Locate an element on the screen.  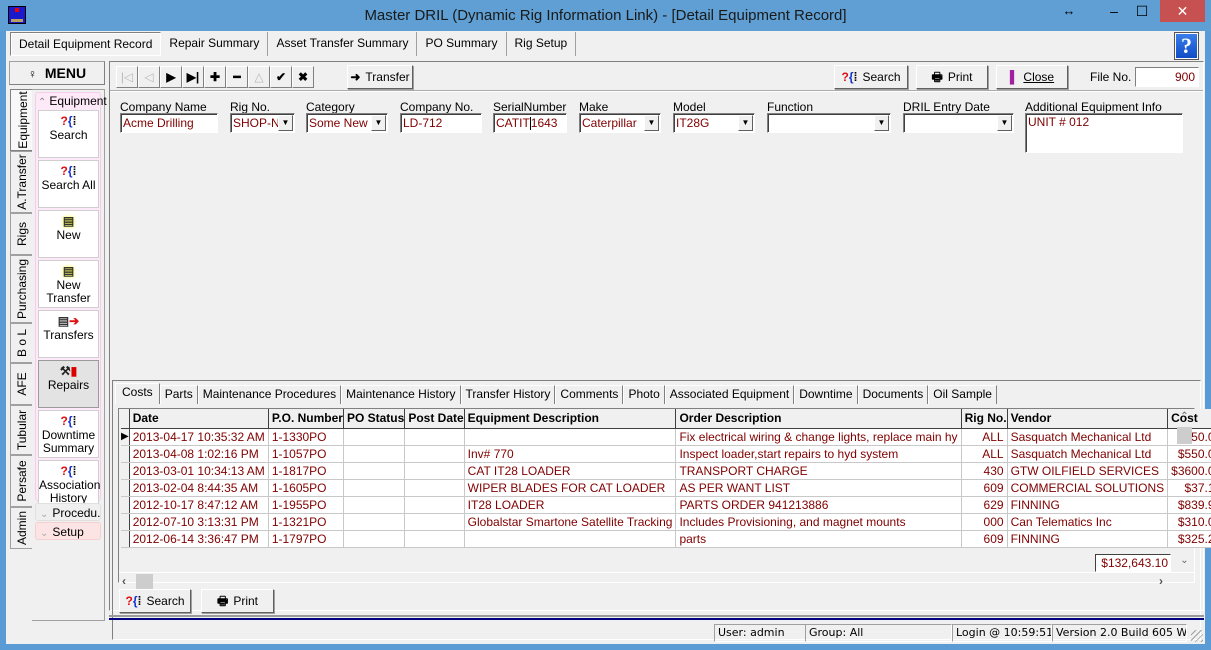
add-record-button: ✚ is located at coordinates (215, 77).